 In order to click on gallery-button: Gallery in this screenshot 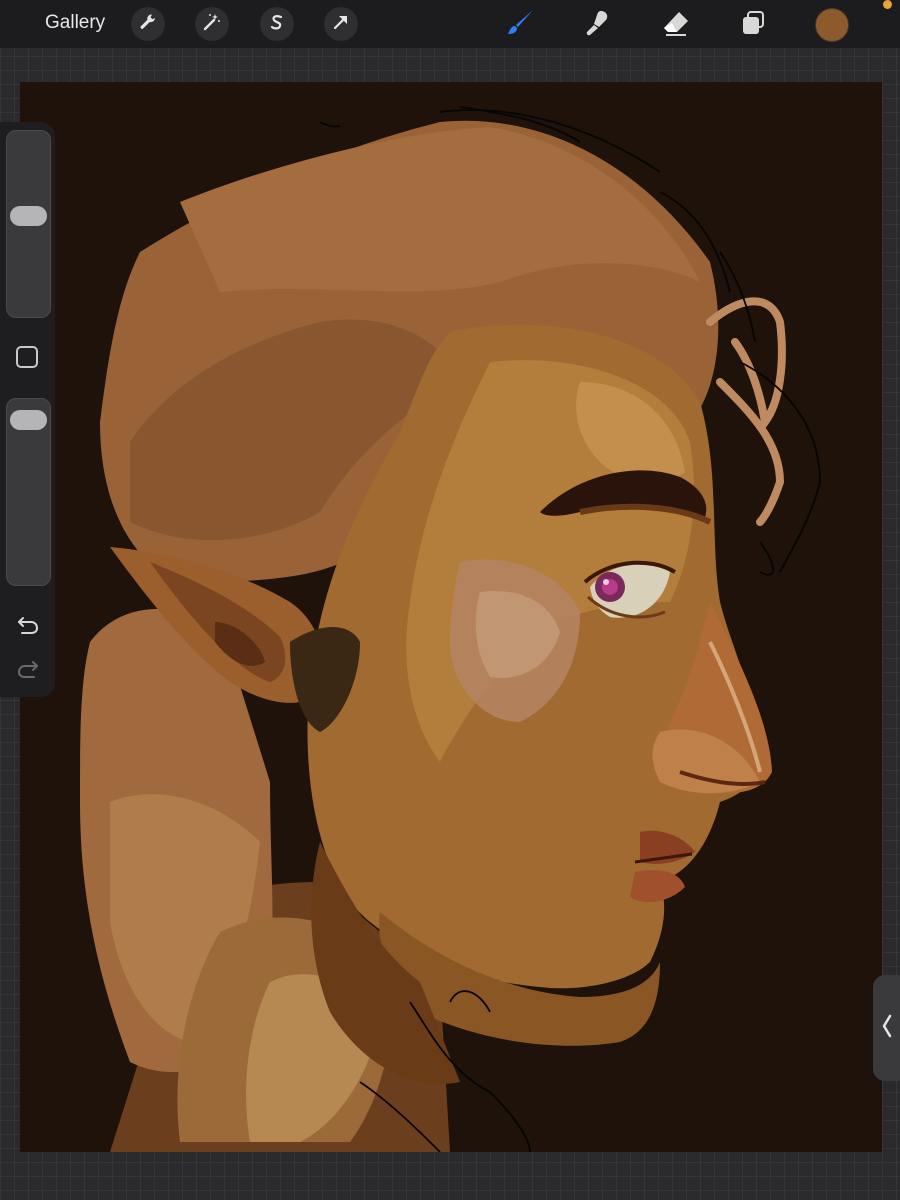, I will do `click(75, 23)`.